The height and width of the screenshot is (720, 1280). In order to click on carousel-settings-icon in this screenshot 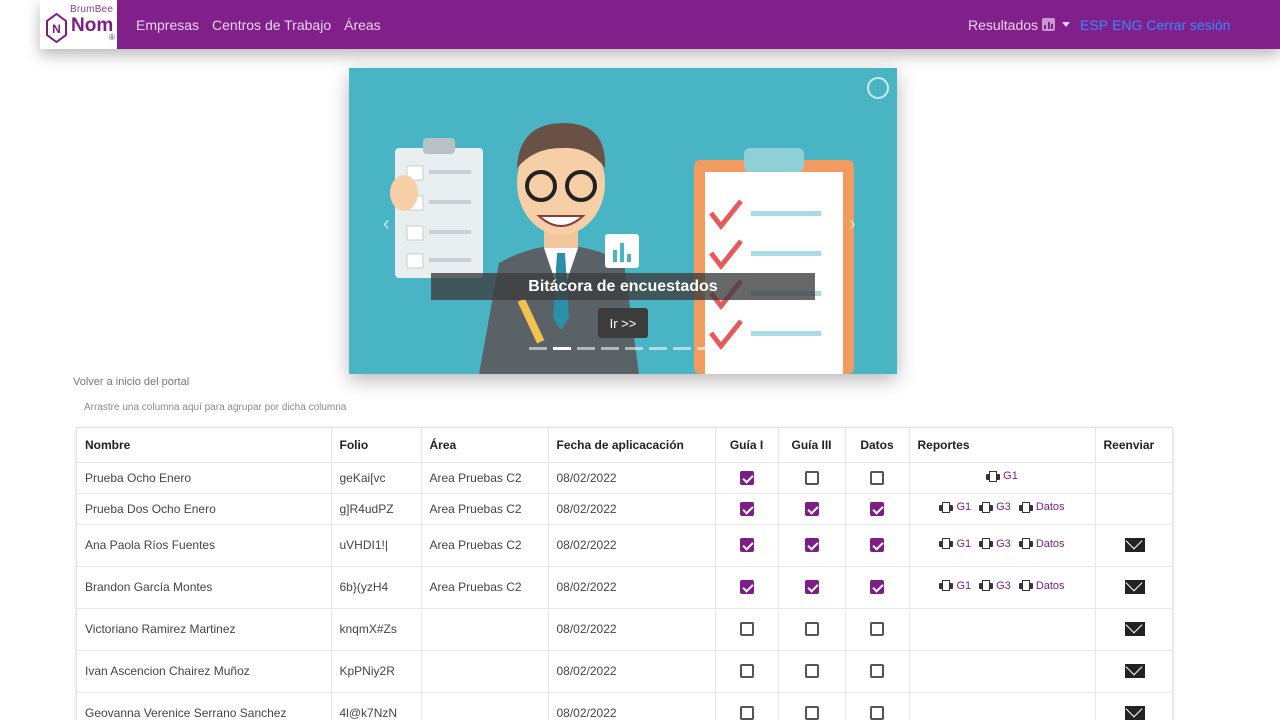, I will do `click(878, 88)`.